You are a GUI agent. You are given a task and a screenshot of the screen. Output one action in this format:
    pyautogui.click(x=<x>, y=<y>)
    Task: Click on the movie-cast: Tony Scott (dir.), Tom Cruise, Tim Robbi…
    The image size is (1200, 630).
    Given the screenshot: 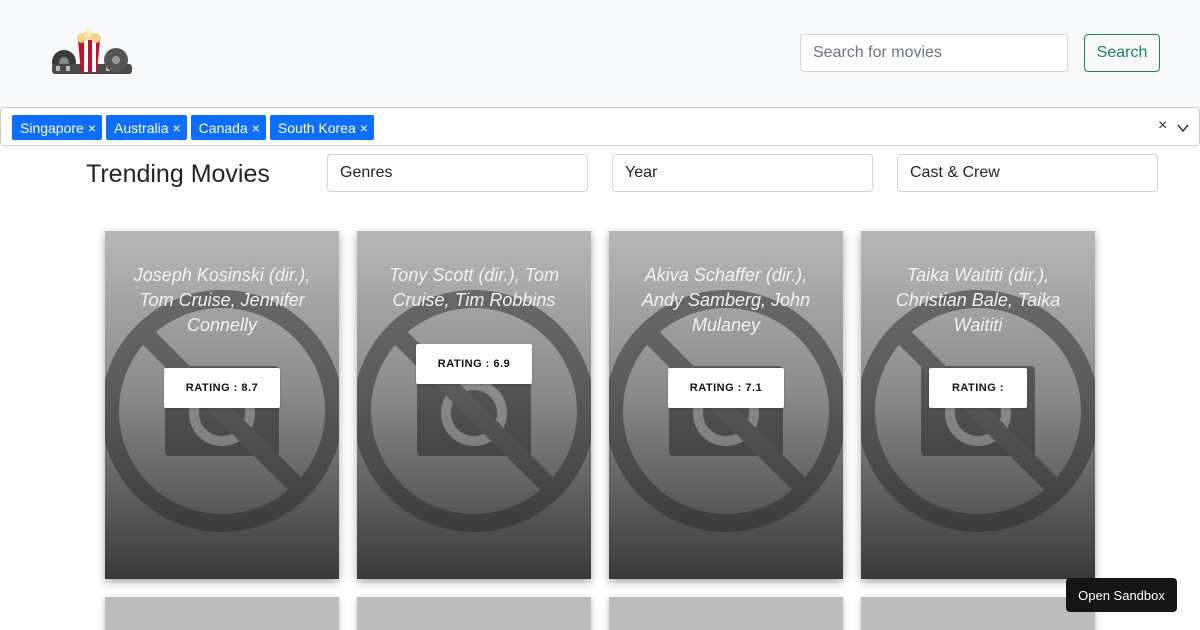 What is the action you would take?
    pyautogui.click(x=474, y=287)
    